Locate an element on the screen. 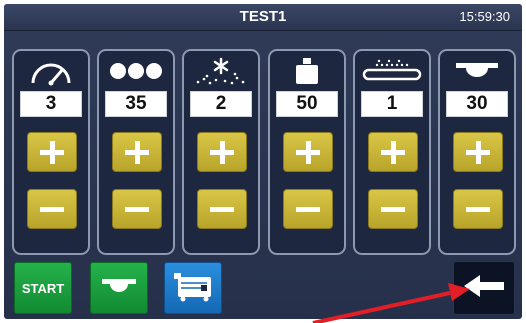 The image size is (526, 323). weight-icon is located at coordinates (307, 71).